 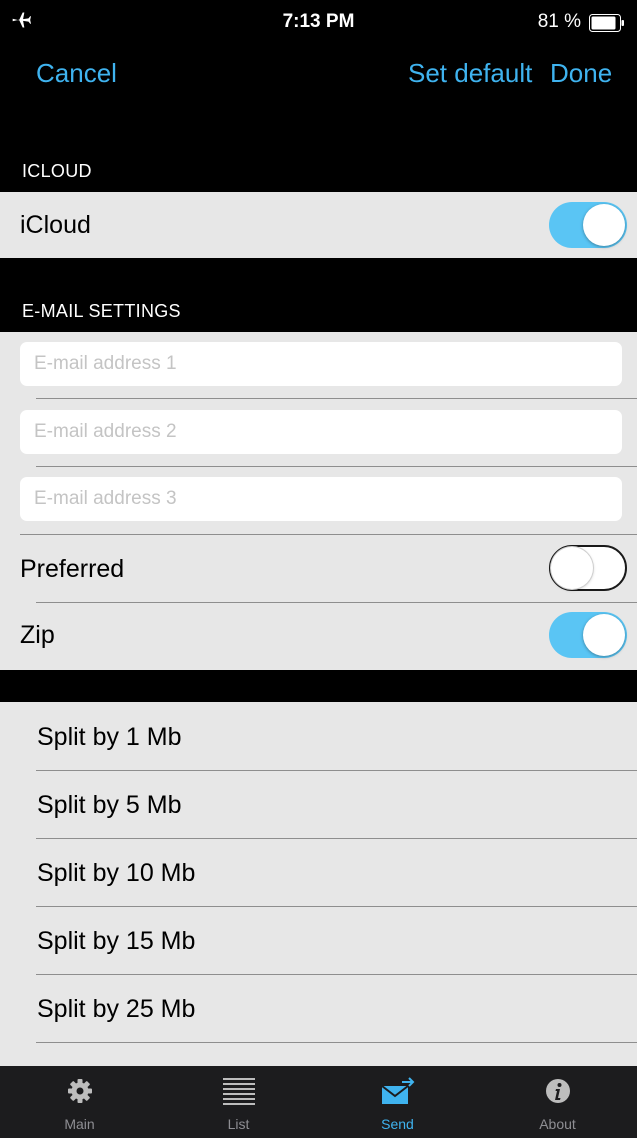 I want to click on icloud-group: iCloud, so click(x=318, y=225).